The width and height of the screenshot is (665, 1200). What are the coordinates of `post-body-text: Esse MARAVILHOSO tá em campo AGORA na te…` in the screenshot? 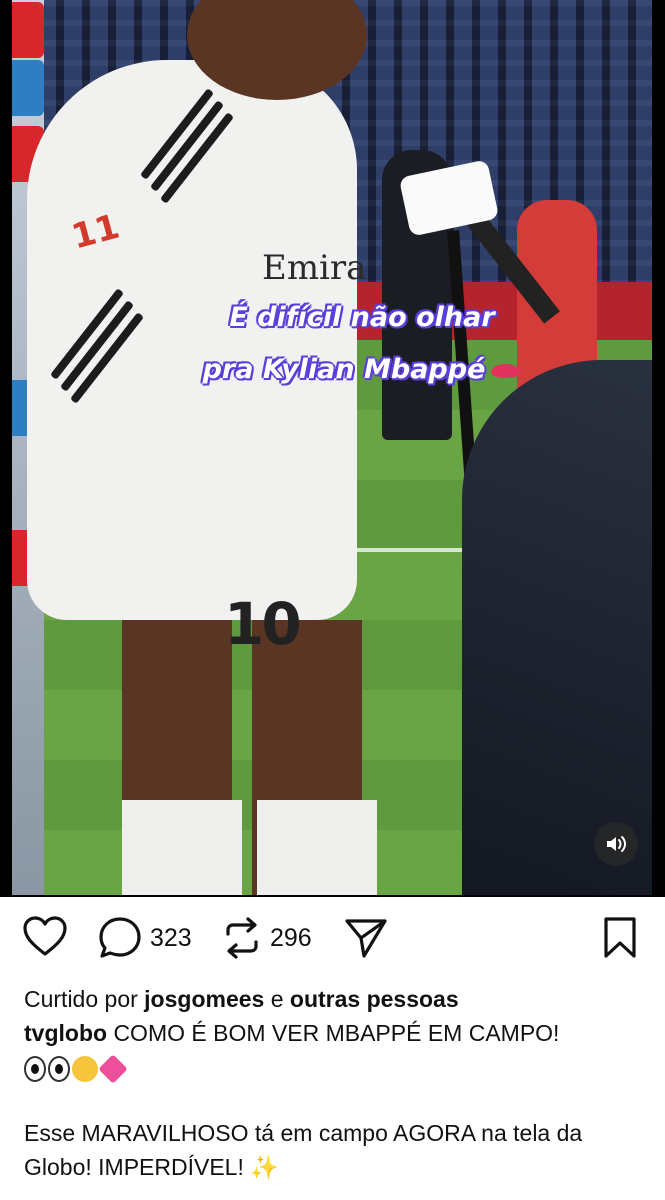 It's located at (303, 1150).